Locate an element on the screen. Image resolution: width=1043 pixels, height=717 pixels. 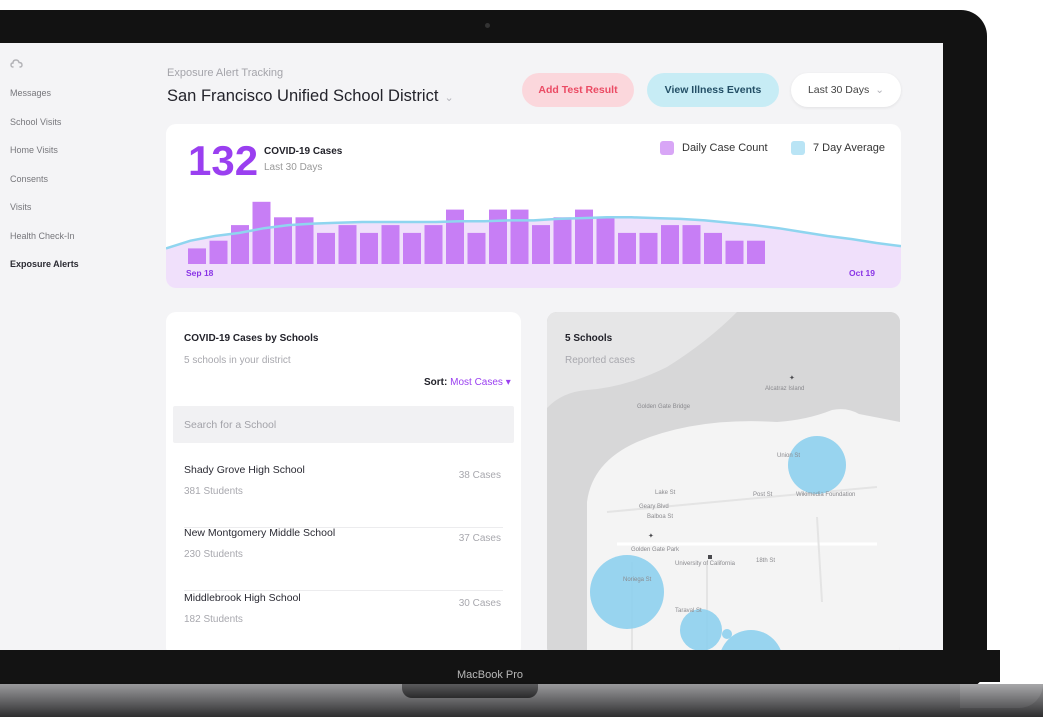
device-label: MacBook Pro is located at coordinates (490, 675).